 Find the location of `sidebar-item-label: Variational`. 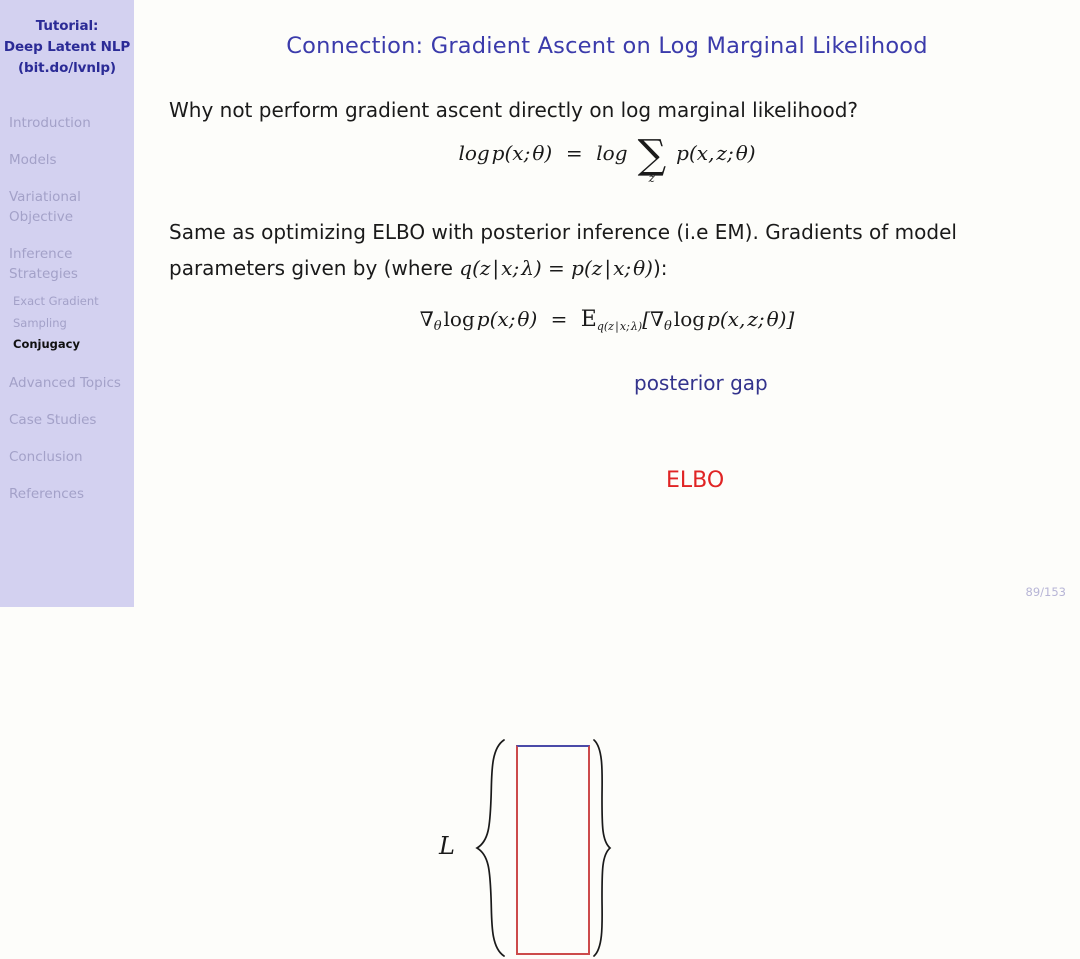

sidebar-item-label: Variational is located at coordinates (45, 197).